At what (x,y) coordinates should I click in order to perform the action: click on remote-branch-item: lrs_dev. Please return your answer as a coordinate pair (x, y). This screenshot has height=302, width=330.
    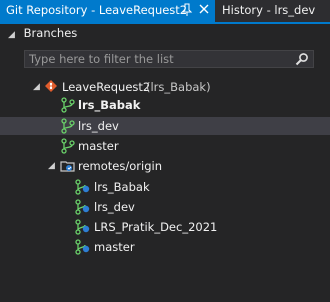
    Looking at the image, I should click on (165, 207).